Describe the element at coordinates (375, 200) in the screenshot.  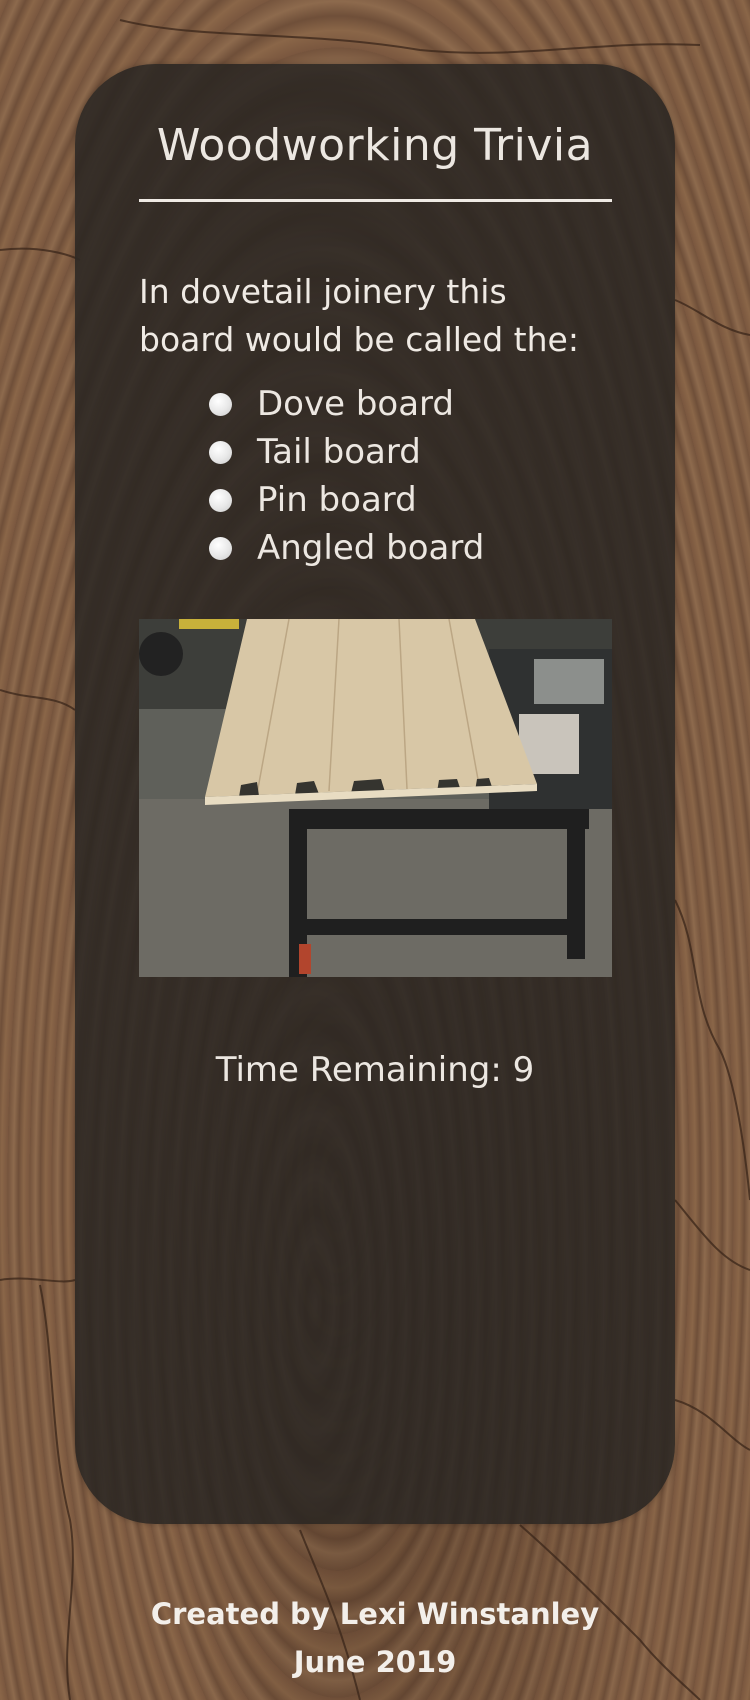
I see `title-divider` at that location.